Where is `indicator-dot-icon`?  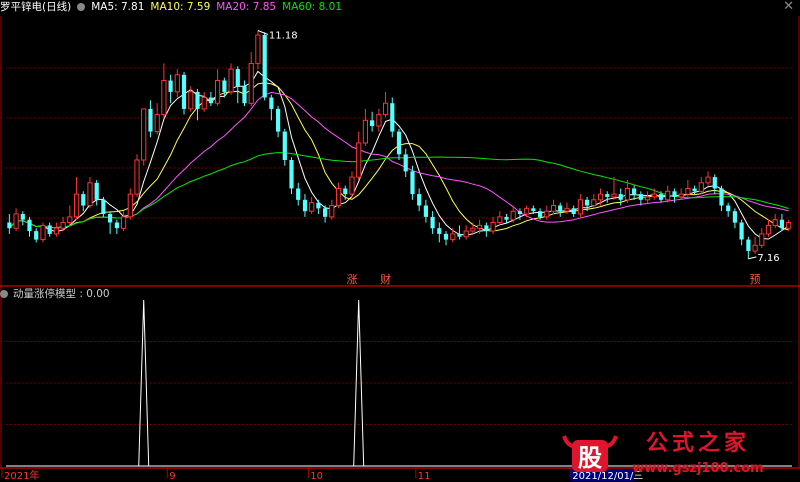
indicator-dot-icon is located at coordinates (4, 294).